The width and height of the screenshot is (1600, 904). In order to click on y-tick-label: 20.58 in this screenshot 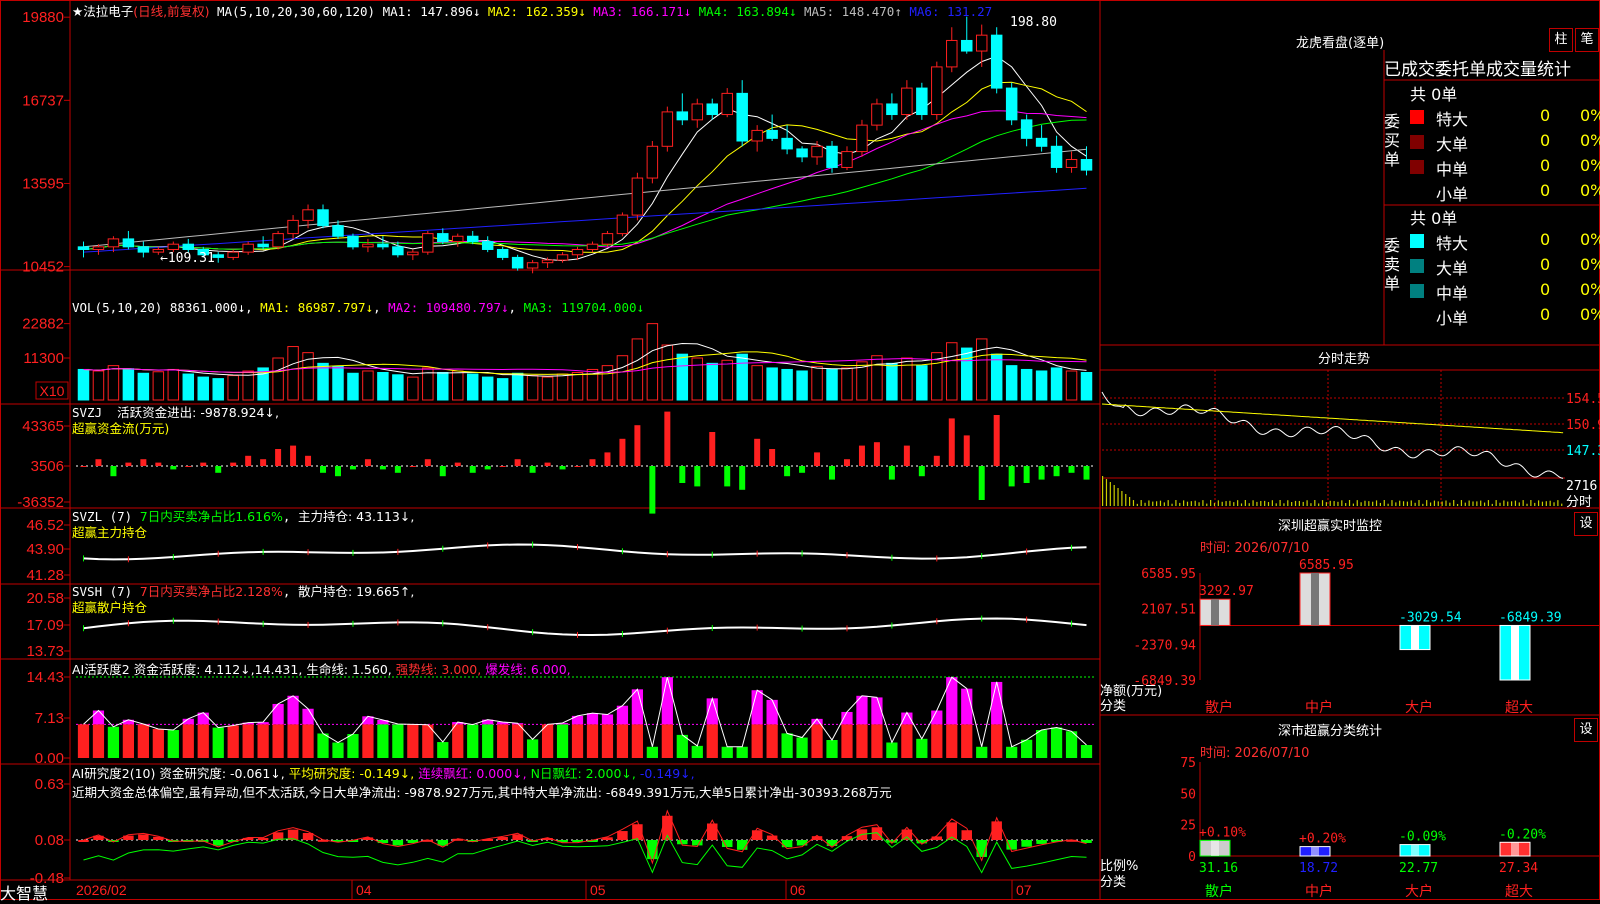, I will do `click(45, 598)`.